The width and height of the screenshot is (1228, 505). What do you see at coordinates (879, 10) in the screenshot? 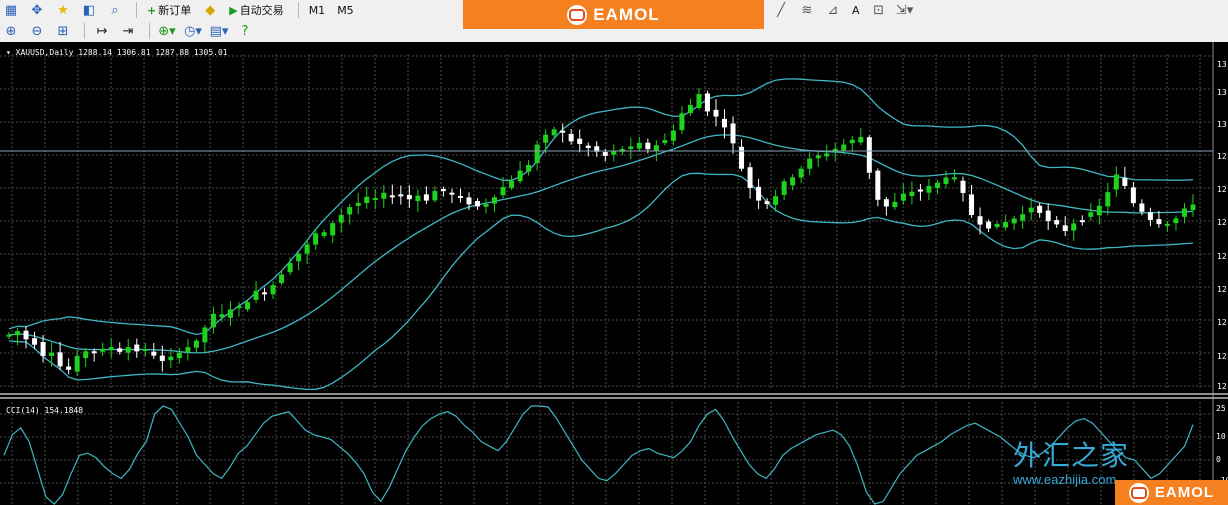
I see `text-label-tool-icon: ⊡` at bounding box center [879, 10].